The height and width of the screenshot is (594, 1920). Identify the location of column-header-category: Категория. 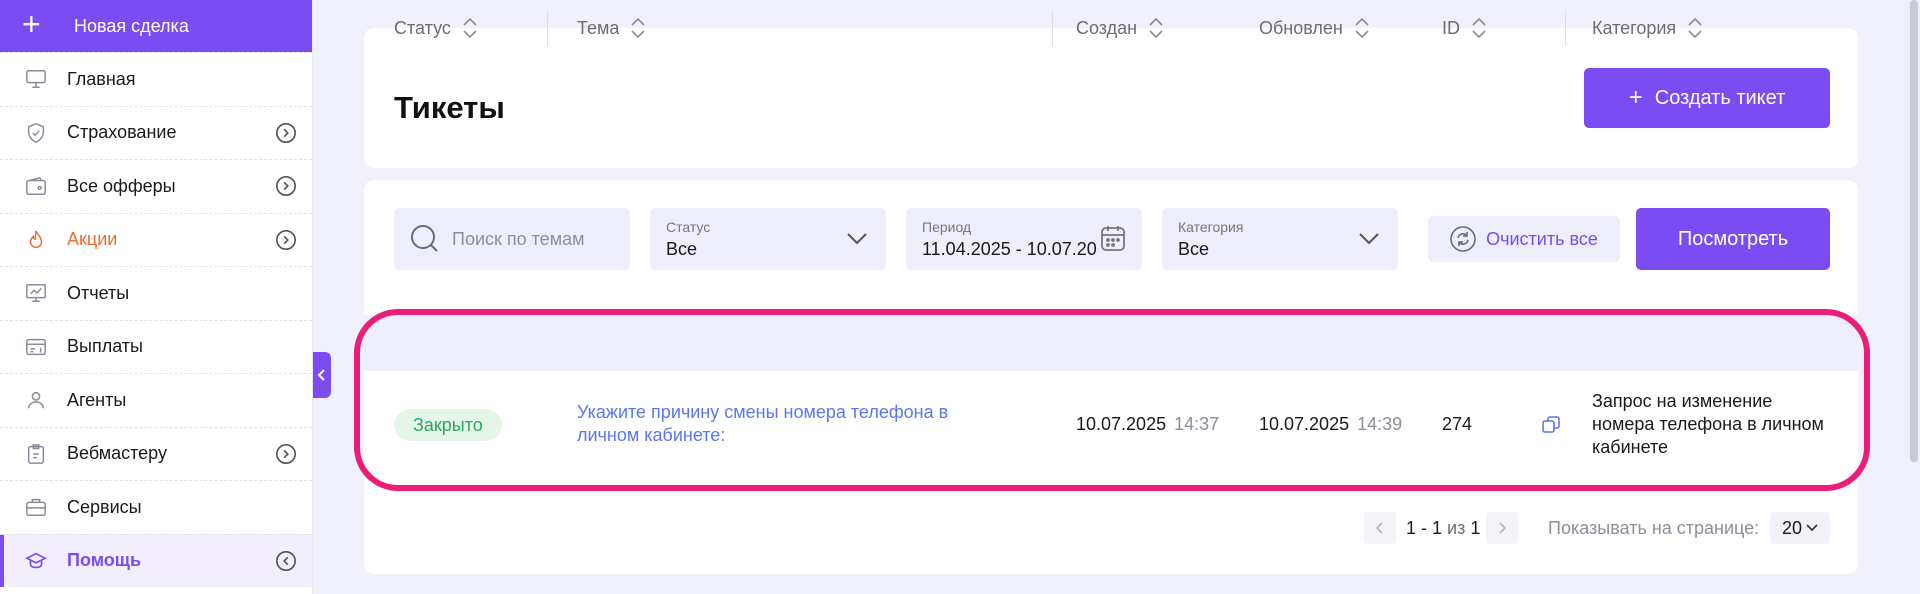
(1648, 28).